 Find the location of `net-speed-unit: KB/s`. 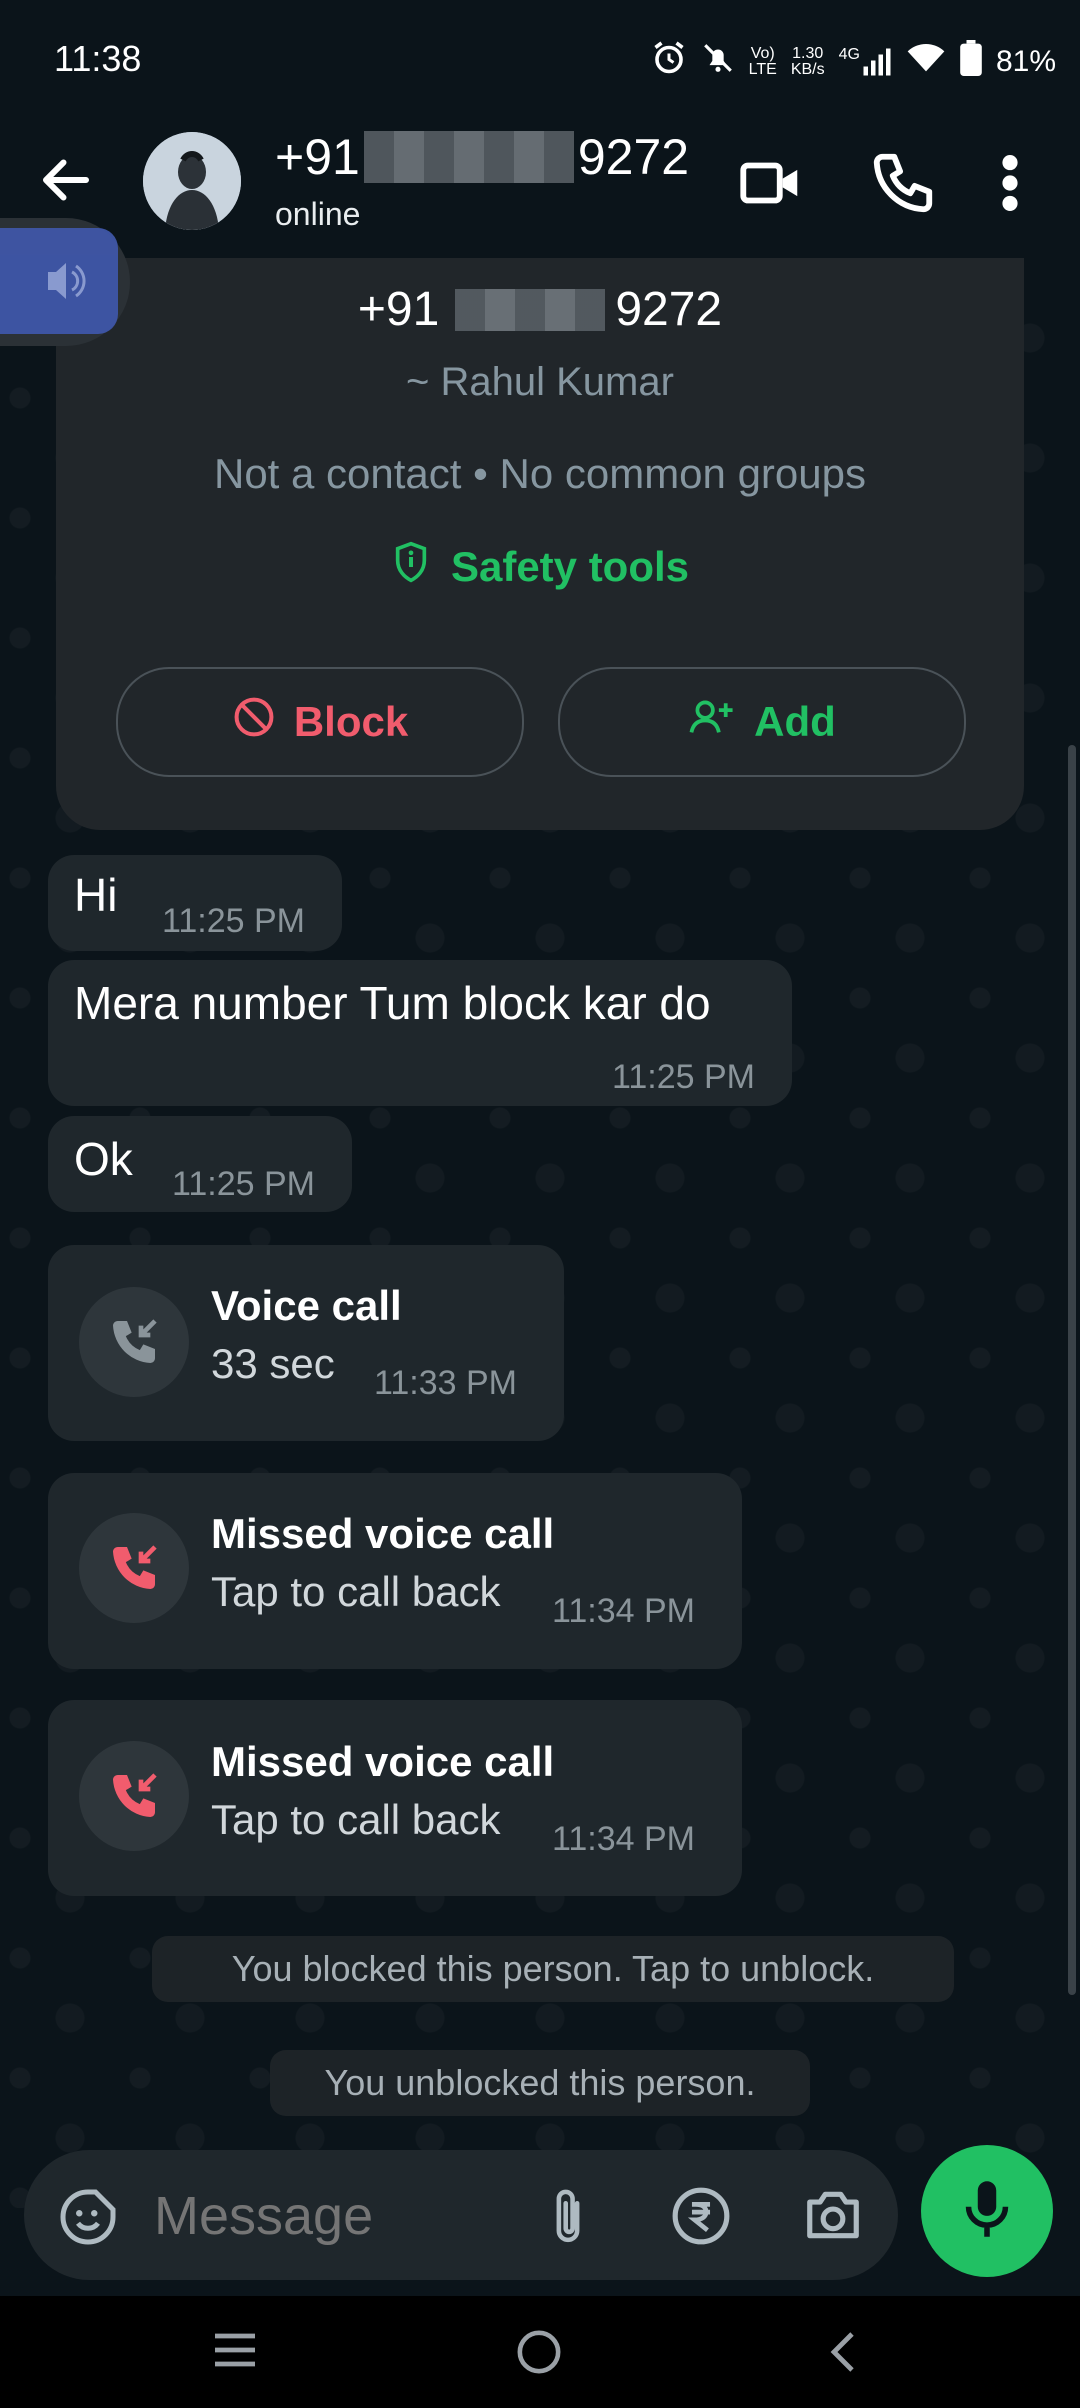

net-speed-unit: KB/s is located at coordinates (807, 69).